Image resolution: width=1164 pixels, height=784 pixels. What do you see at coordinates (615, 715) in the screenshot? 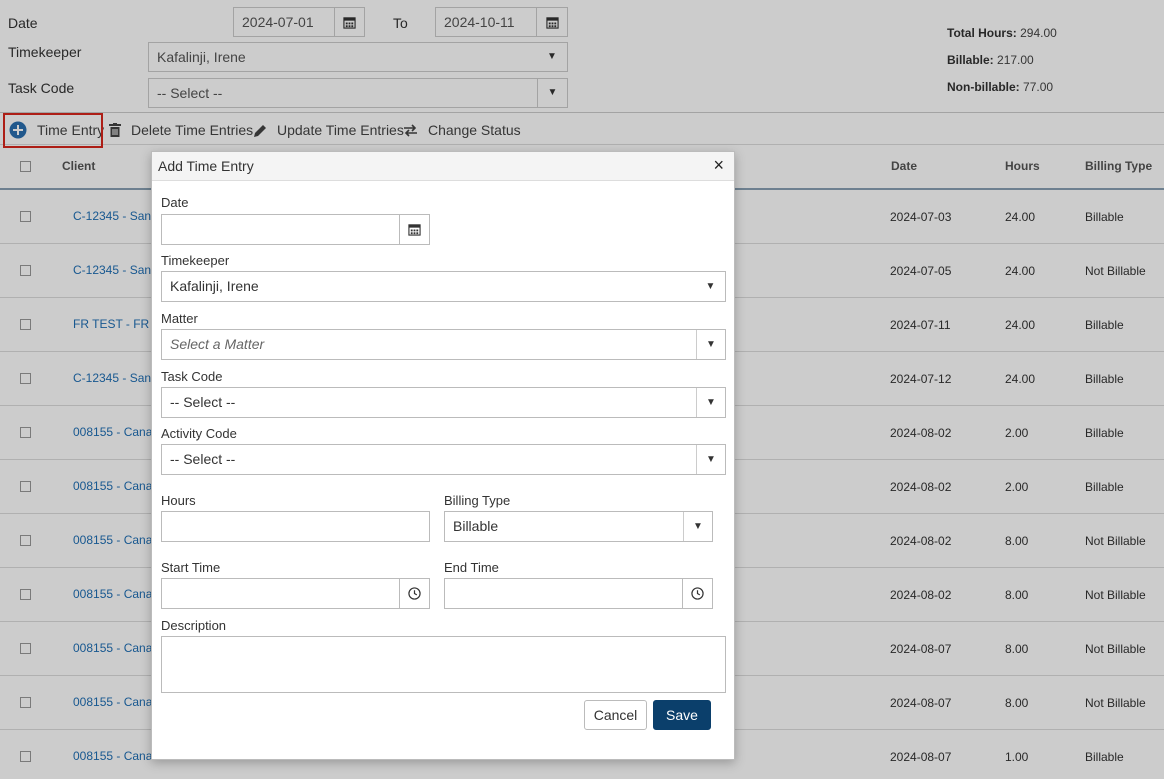
I see `cancel-button: Cancel` at bounding box center [615, 715].